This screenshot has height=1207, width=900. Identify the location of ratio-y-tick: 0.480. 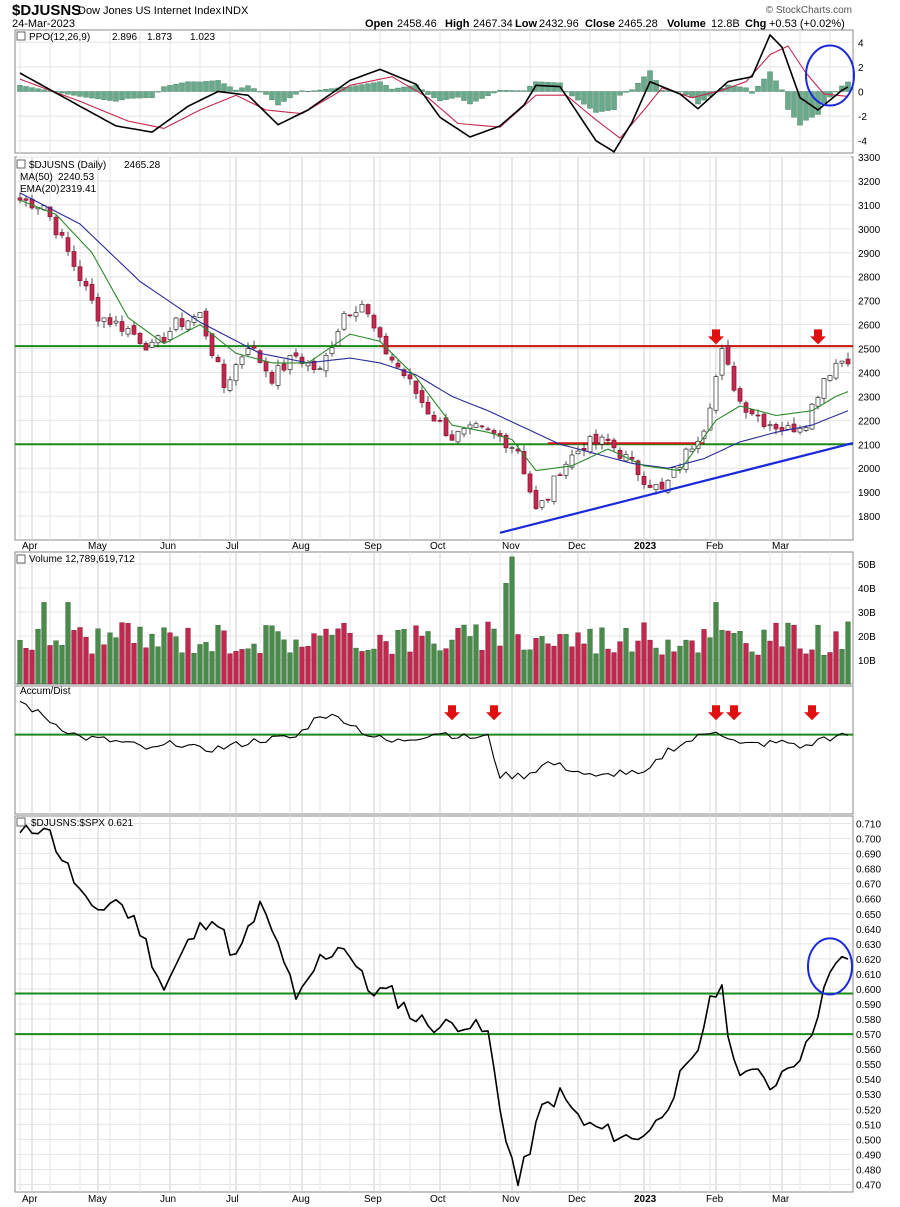
(868, 1170).